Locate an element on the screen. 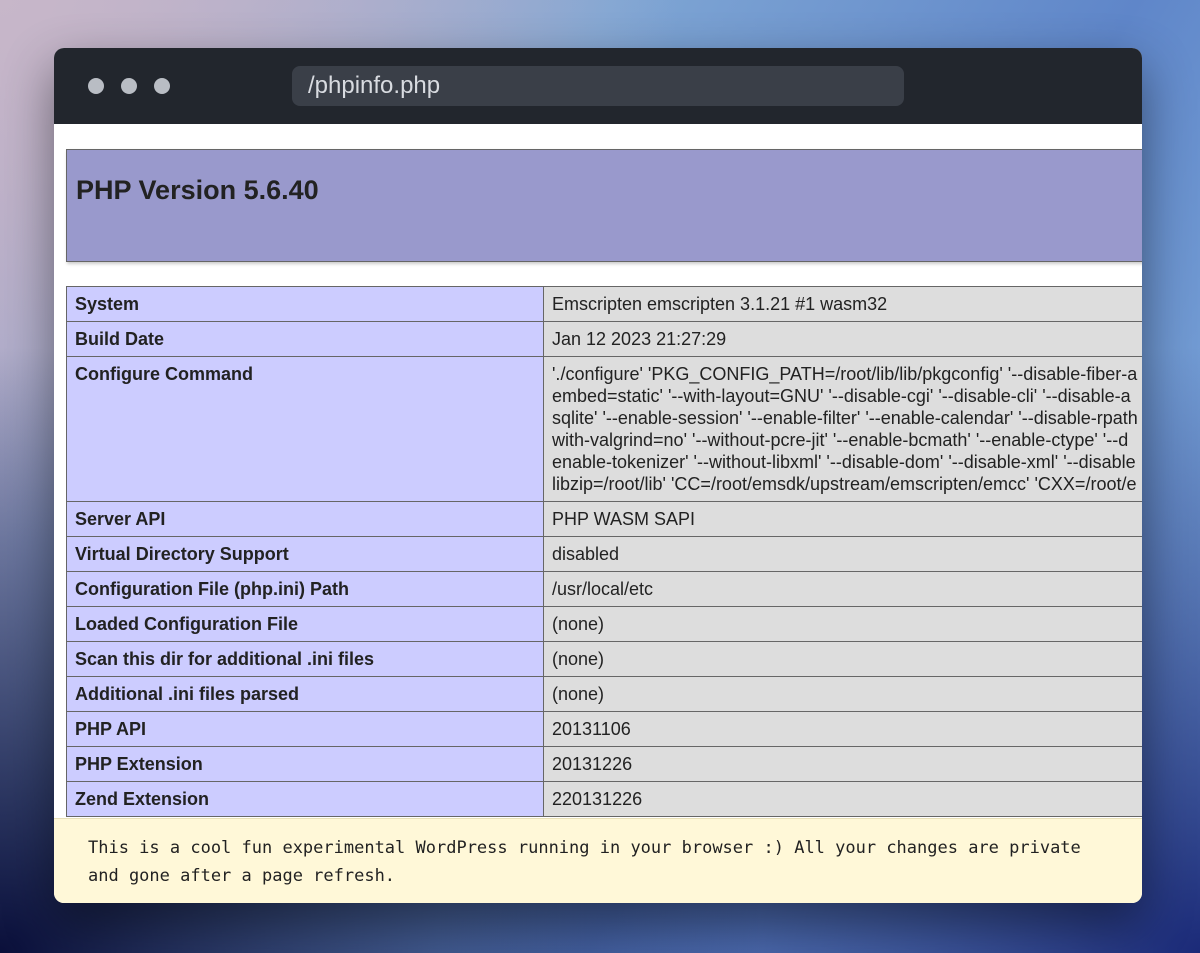 This screenshot has width=1200, height=953. table-row: Build Date Jan 12 2023 21:27:29 is located at coordinates (604, 339).